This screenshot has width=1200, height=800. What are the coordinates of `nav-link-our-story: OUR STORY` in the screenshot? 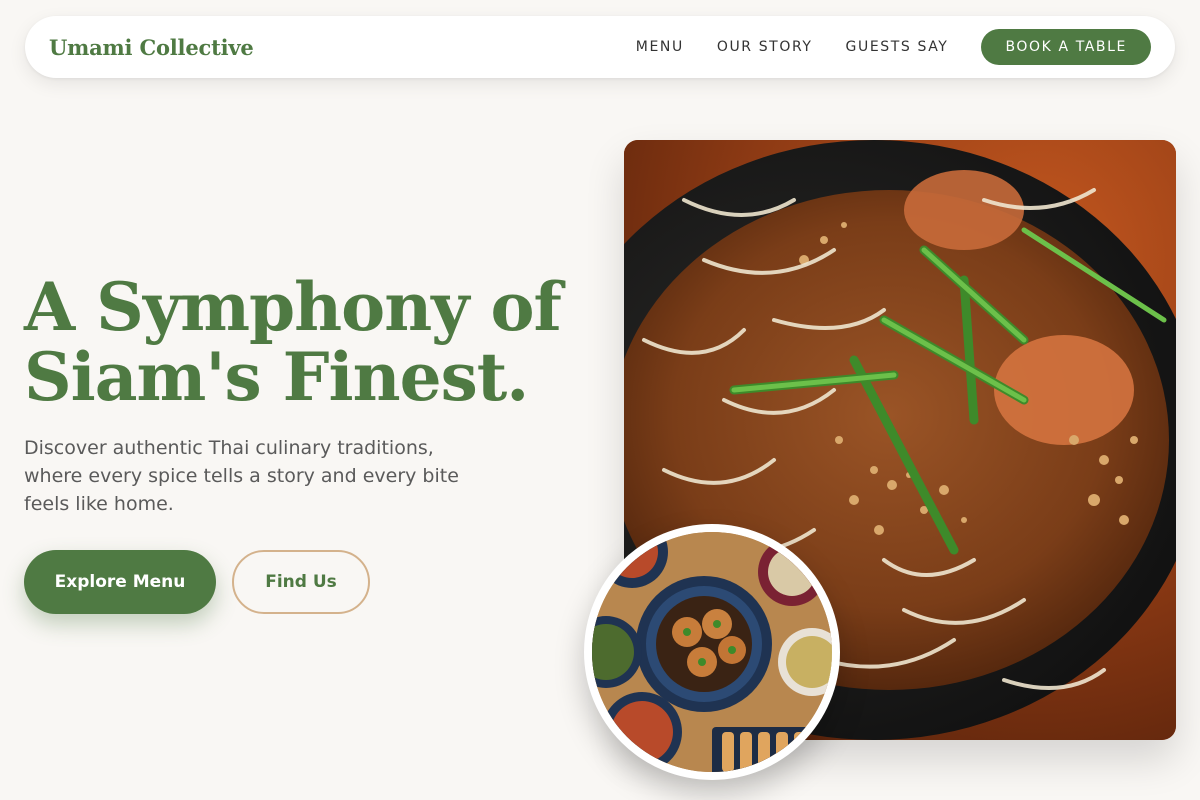 It's located at (765, 47).